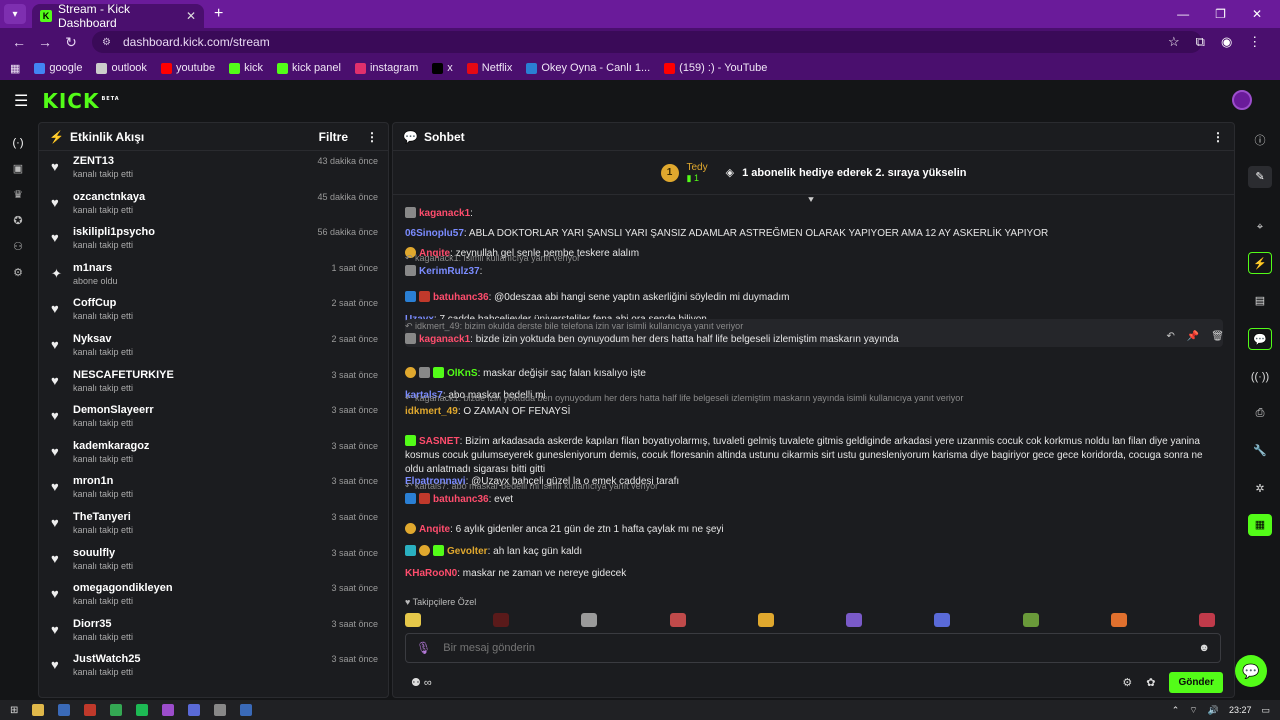 This screenshot has height=720, width=1280. I want to click on back-icon: ←, so click(19, 42).